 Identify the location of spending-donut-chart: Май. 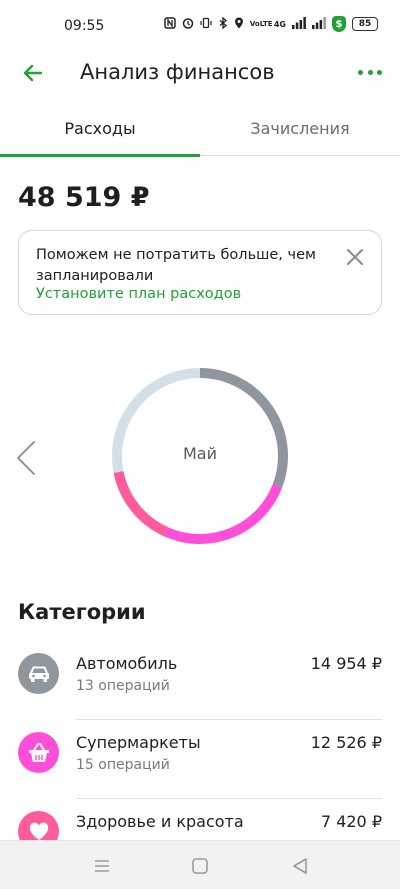
(200, 456).